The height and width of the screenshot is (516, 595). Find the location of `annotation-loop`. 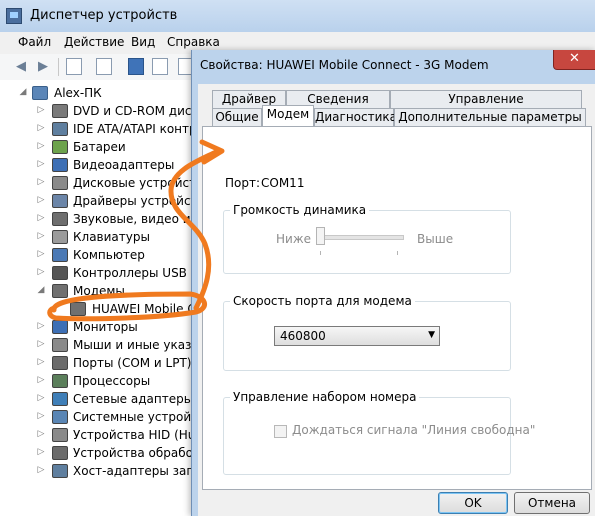

annotation-loop is located at coordinates (127, 306).